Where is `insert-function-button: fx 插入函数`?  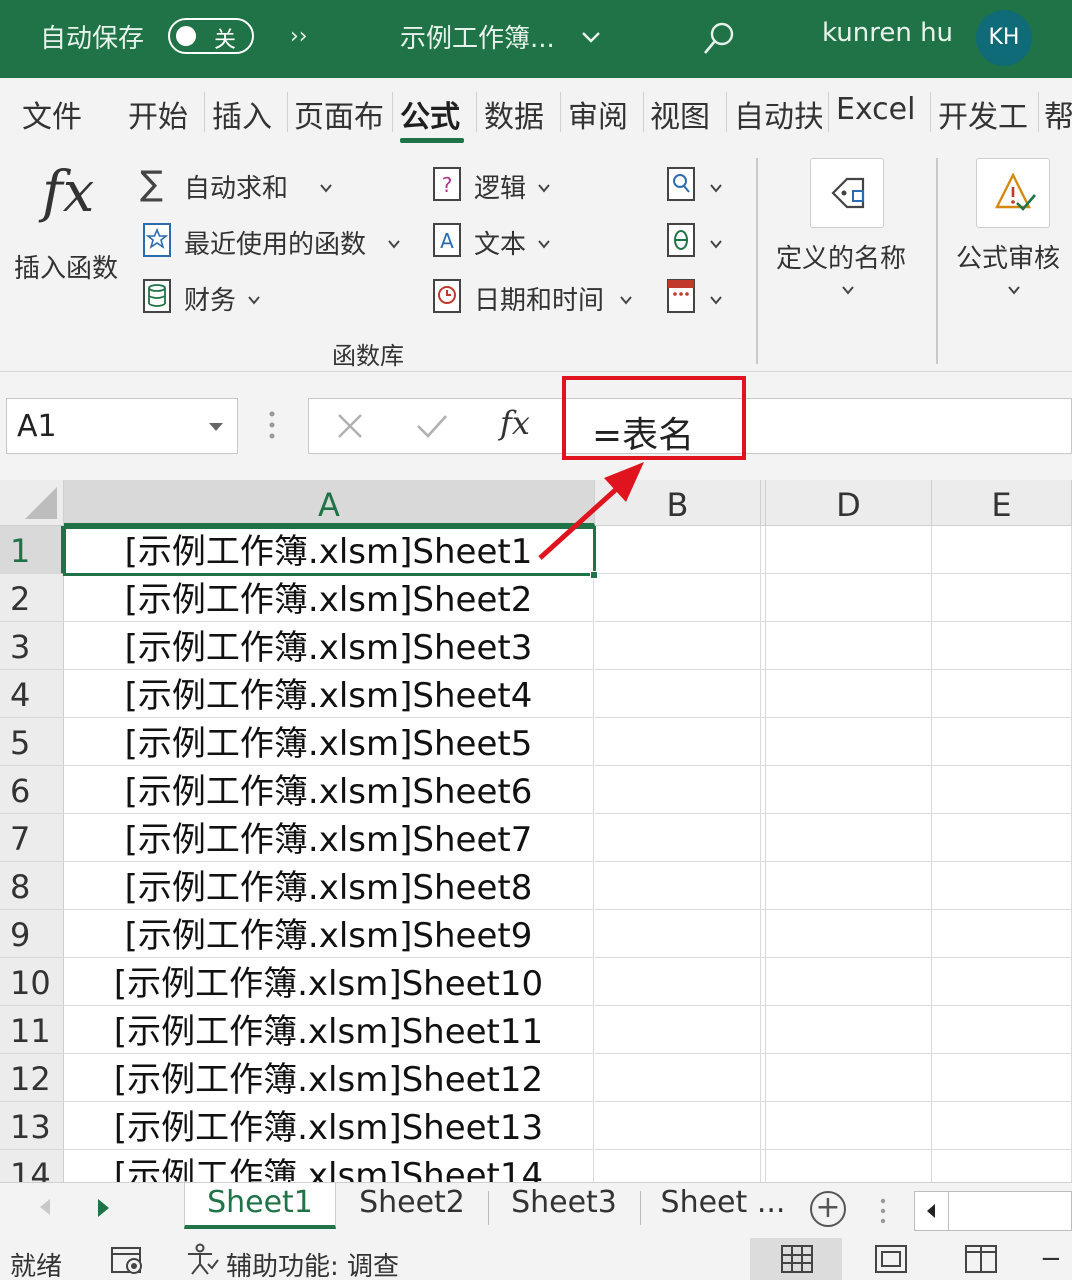
insert-function-button: fx 插入函数 is located at coordinates (70, 219).